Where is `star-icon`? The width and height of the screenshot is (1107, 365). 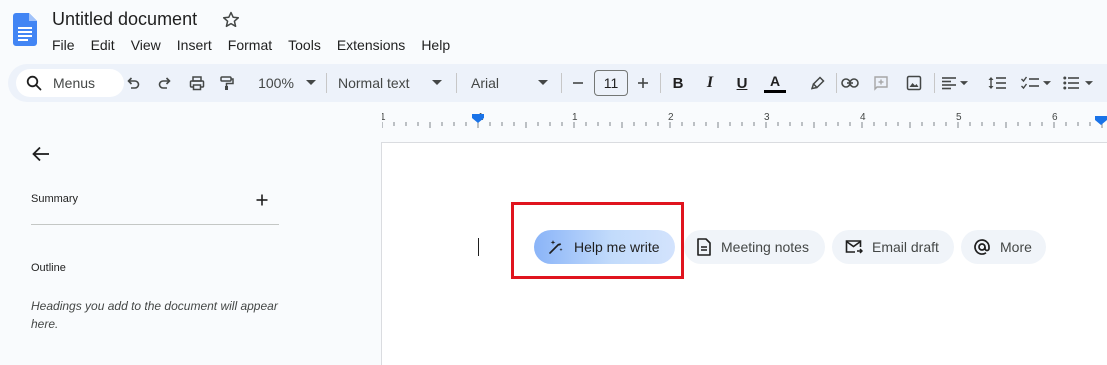
star-icon is located at coordinates (231, 20).